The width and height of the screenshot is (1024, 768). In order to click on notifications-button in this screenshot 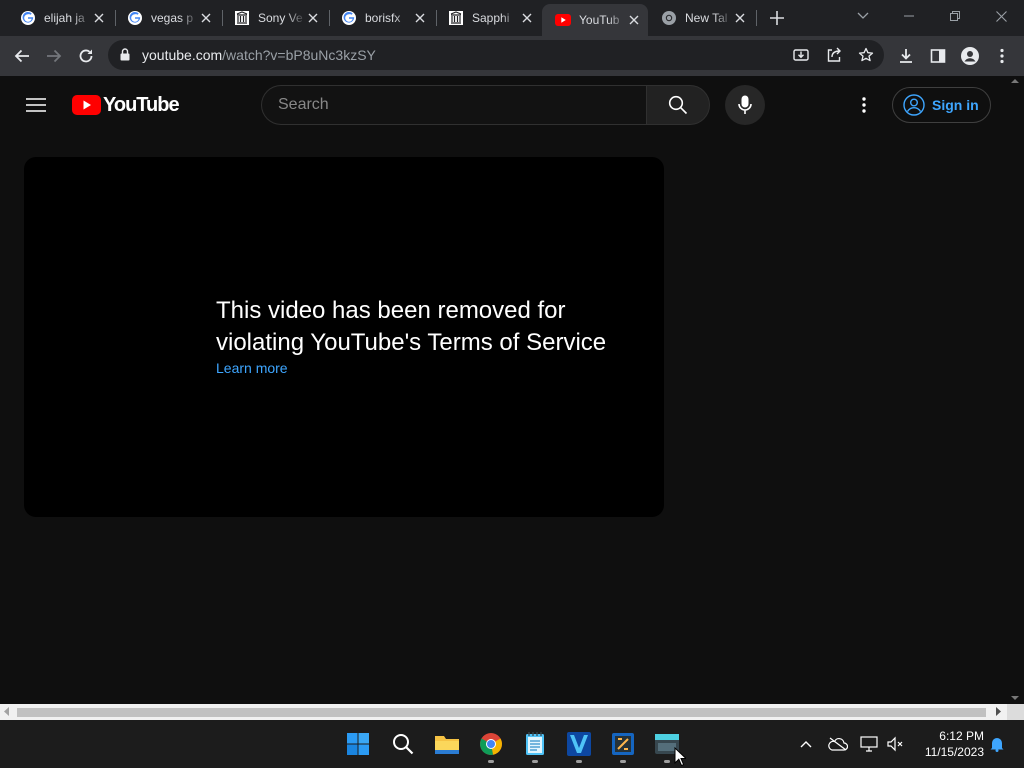, I will do `click(997, 744)`.